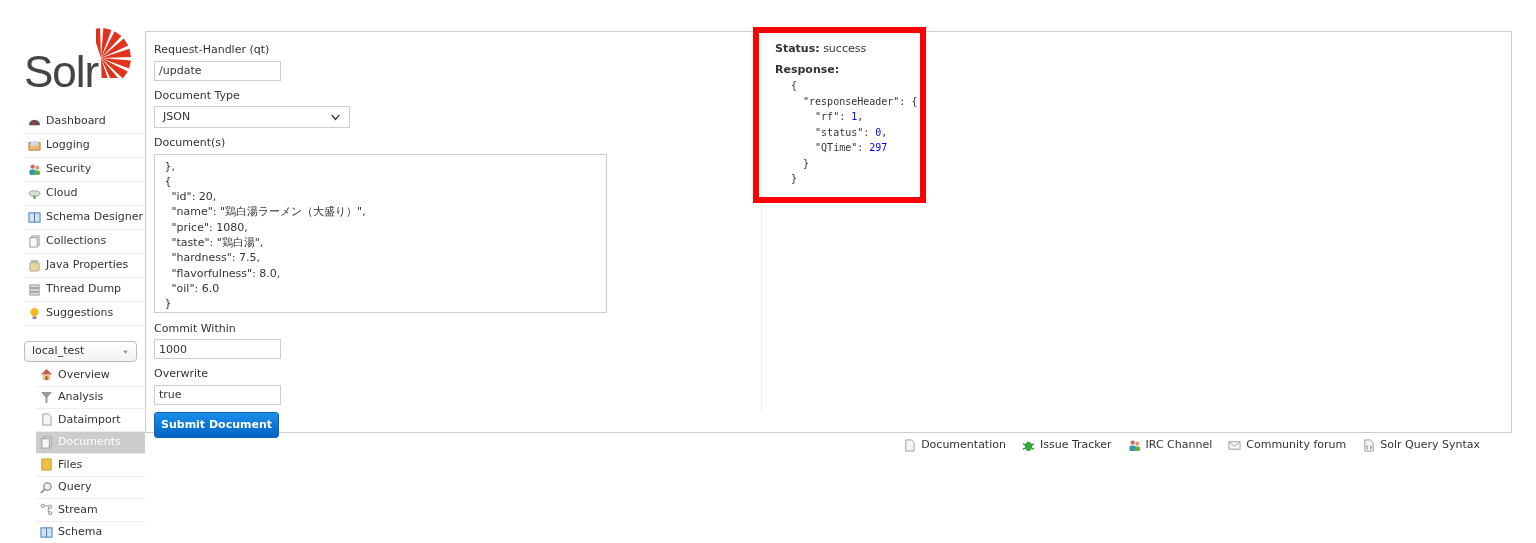 This screenshot has width=1536, height=543. Describe the element at coordinates (1066, 445) in the screenshot. I see `footer-link: Issue Tracker` at that location.